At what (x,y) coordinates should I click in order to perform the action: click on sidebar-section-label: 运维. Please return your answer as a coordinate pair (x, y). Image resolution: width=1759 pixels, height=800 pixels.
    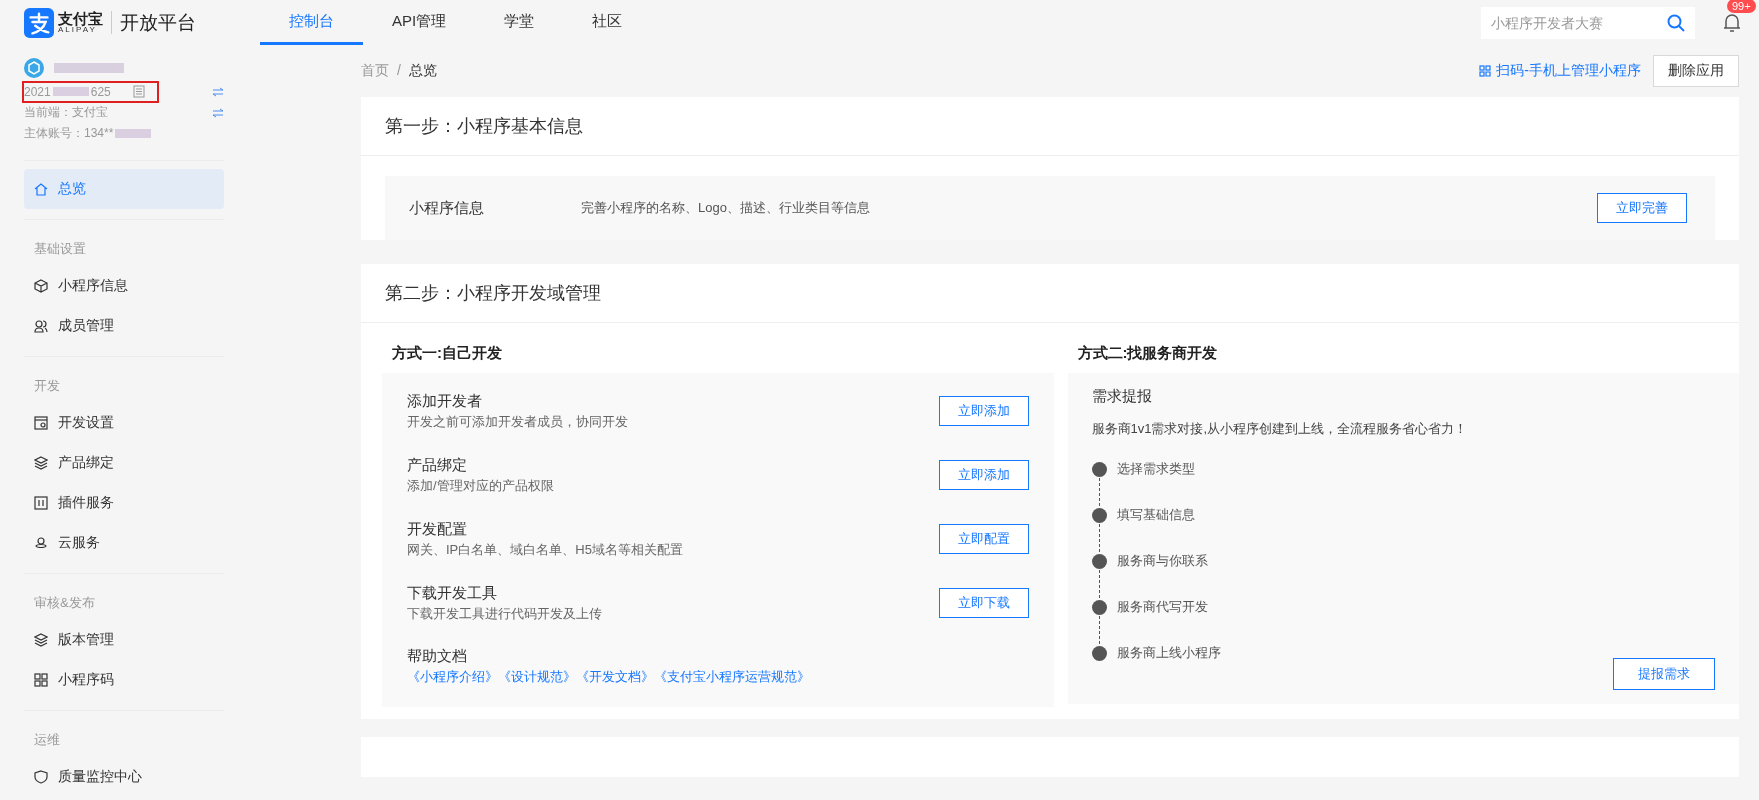
    Looking at the image, I should click on (47, 740).